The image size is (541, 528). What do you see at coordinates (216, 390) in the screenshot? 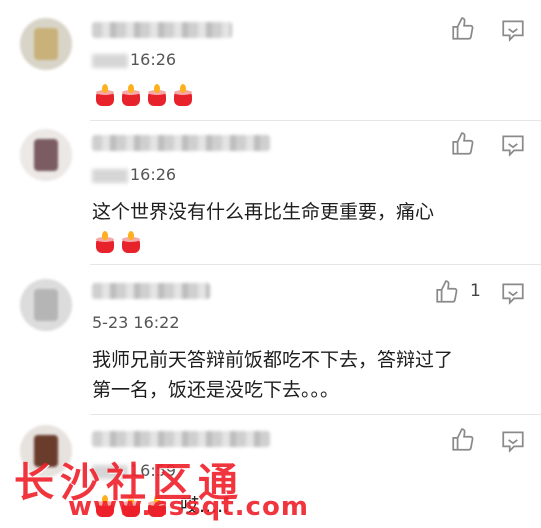
I see `comment-text-line-2: 第一名，饭还是没吃下去。。。` at bounding box center [216, 390].